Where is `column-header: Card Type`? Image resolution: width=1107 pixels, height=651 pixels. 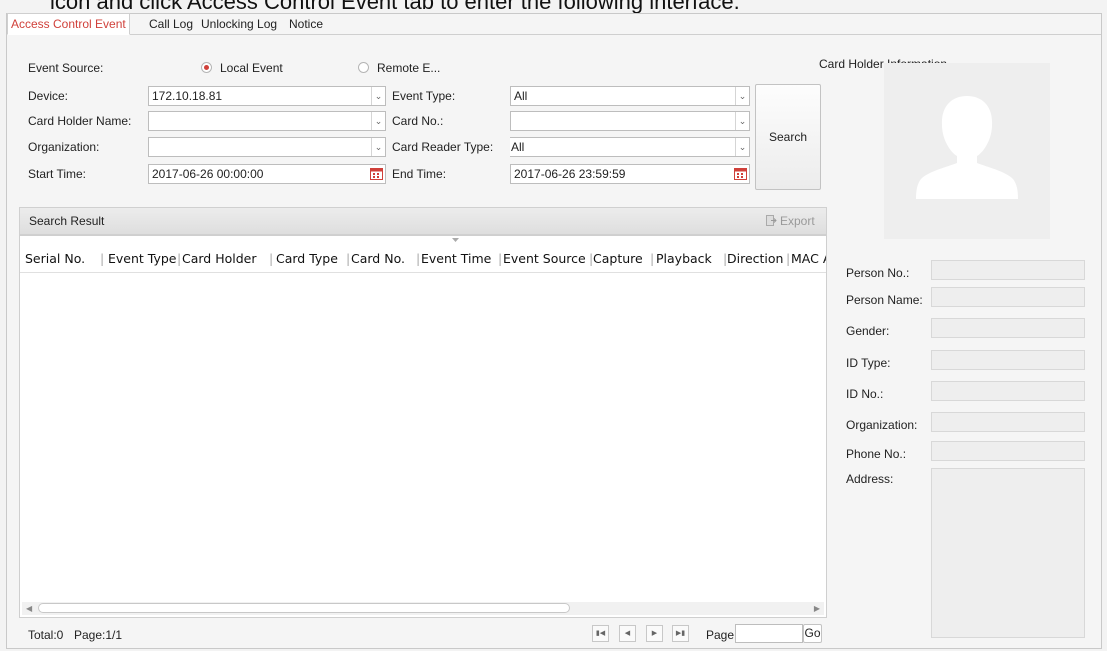
column-header: Card Type is located at coordinates (307, 259).